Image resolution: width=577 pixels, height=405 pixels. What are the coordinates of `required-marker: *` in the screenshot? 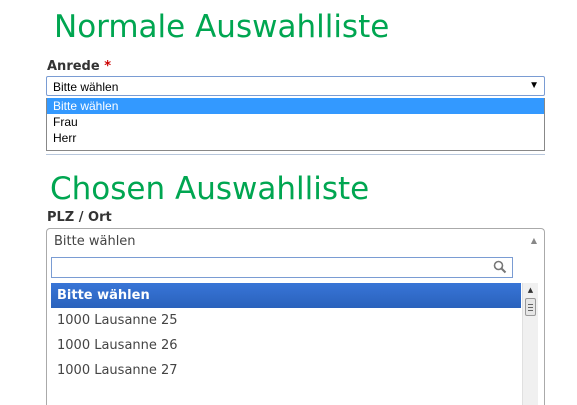 It's located at (108, 66).